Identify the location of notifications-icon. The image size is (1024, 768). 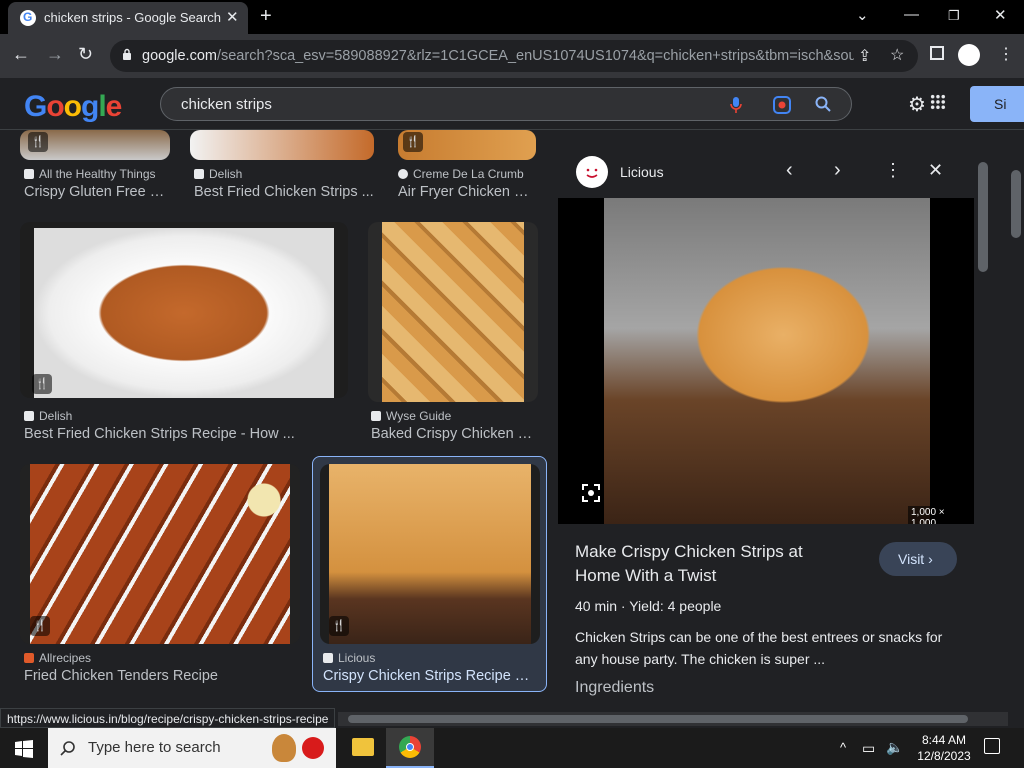
(992, 746).